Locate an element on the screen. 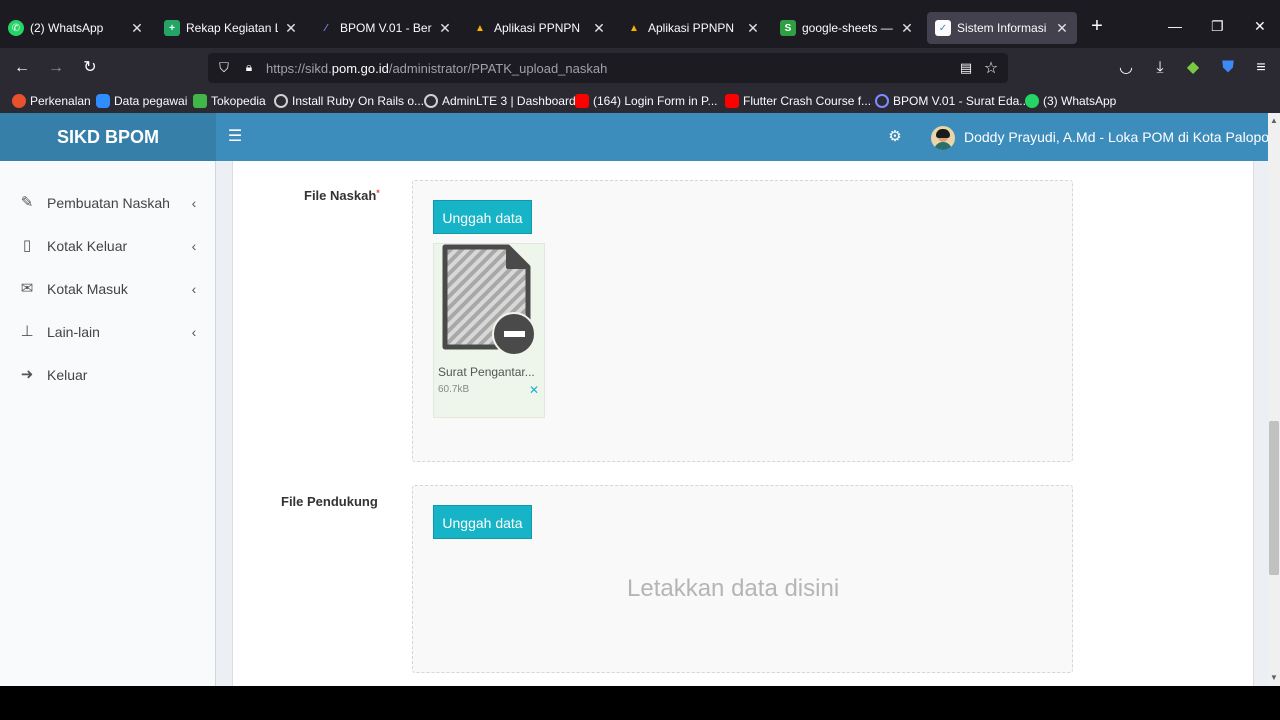 The width and height of the screenshot is (1280, 720). page-scrollbar: ▲ ▼ is located at coordinates (1274, 399).